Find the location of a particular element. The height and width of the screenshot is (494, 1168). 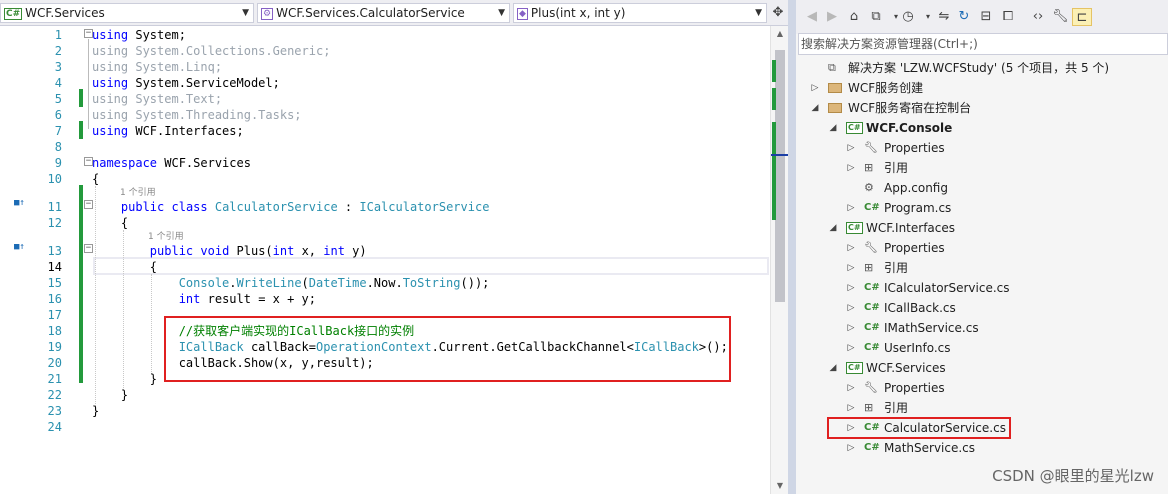

code-line: using System; is located at coordinates (139, 35).